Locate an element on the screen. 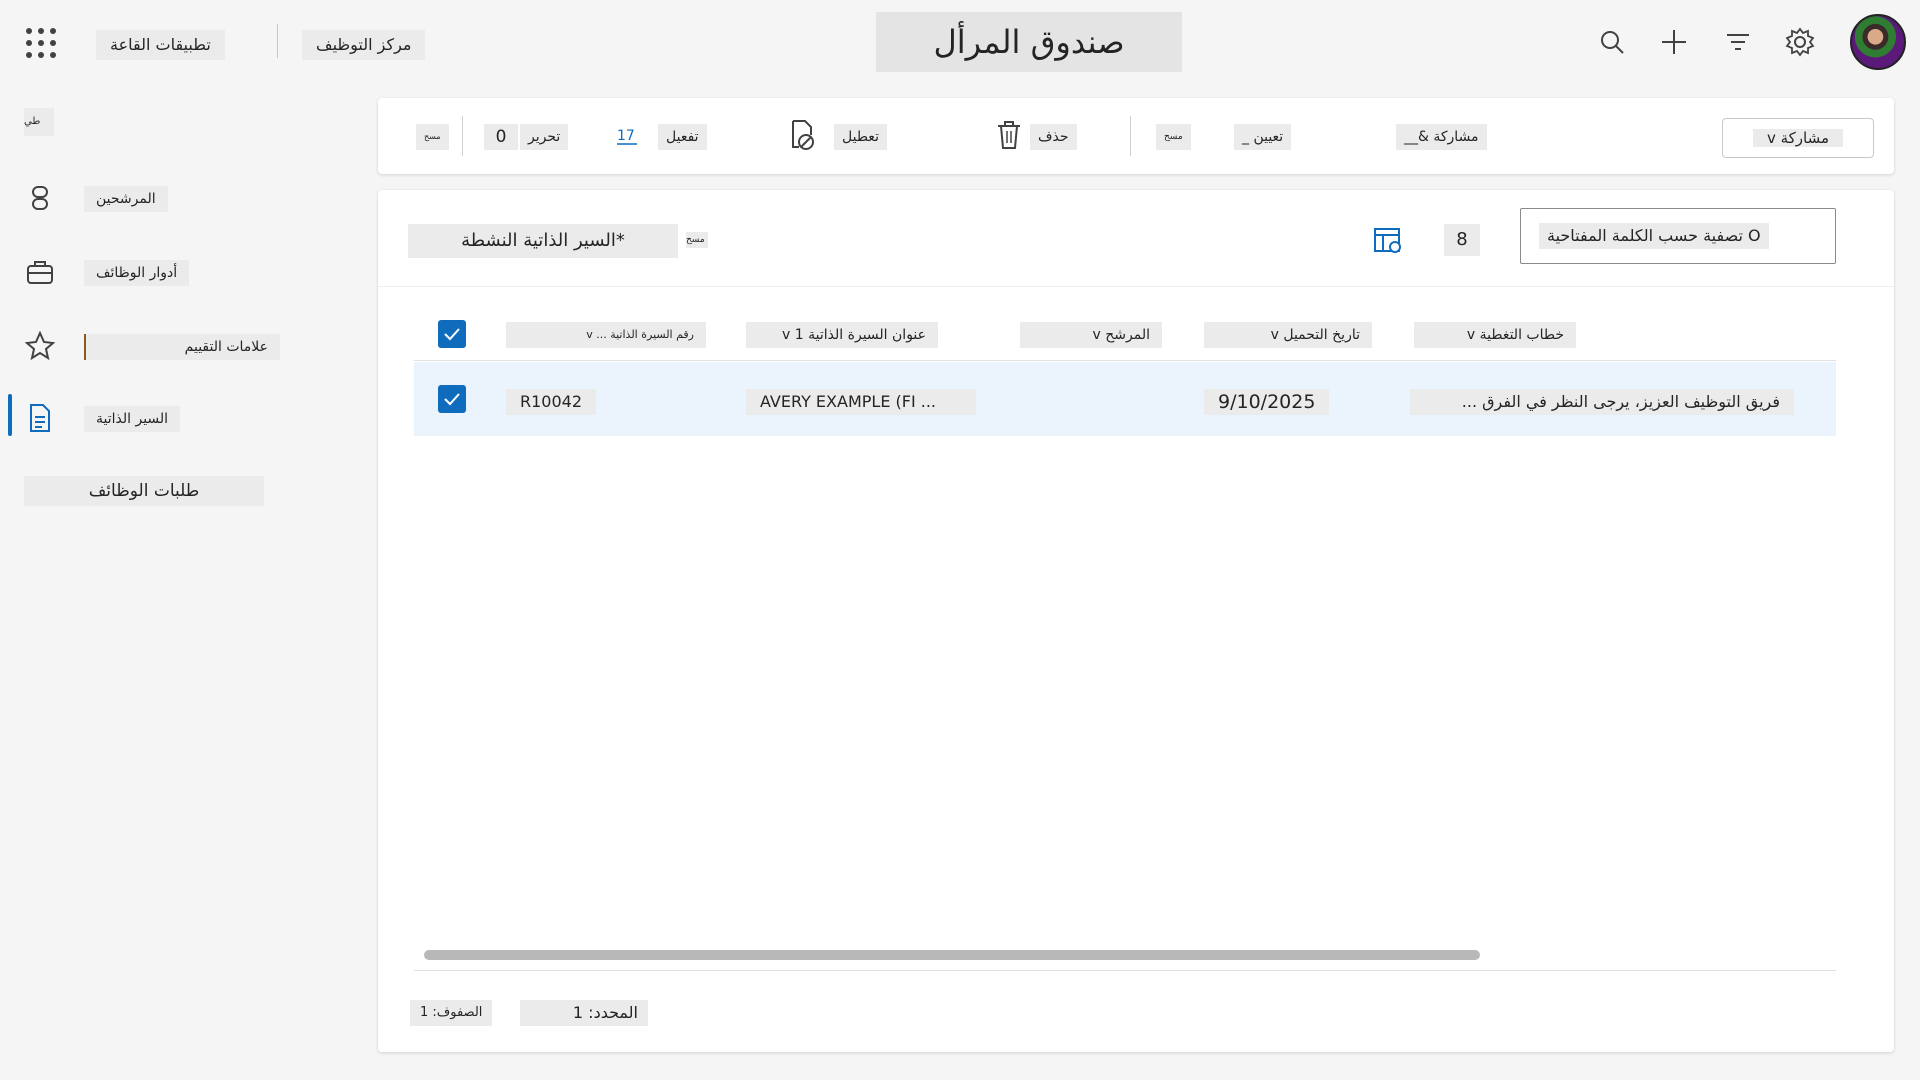 The height and width of the screenshot is (1080, 1920). share-button: مشاركة &__ is located at coordinates (1441, 137).